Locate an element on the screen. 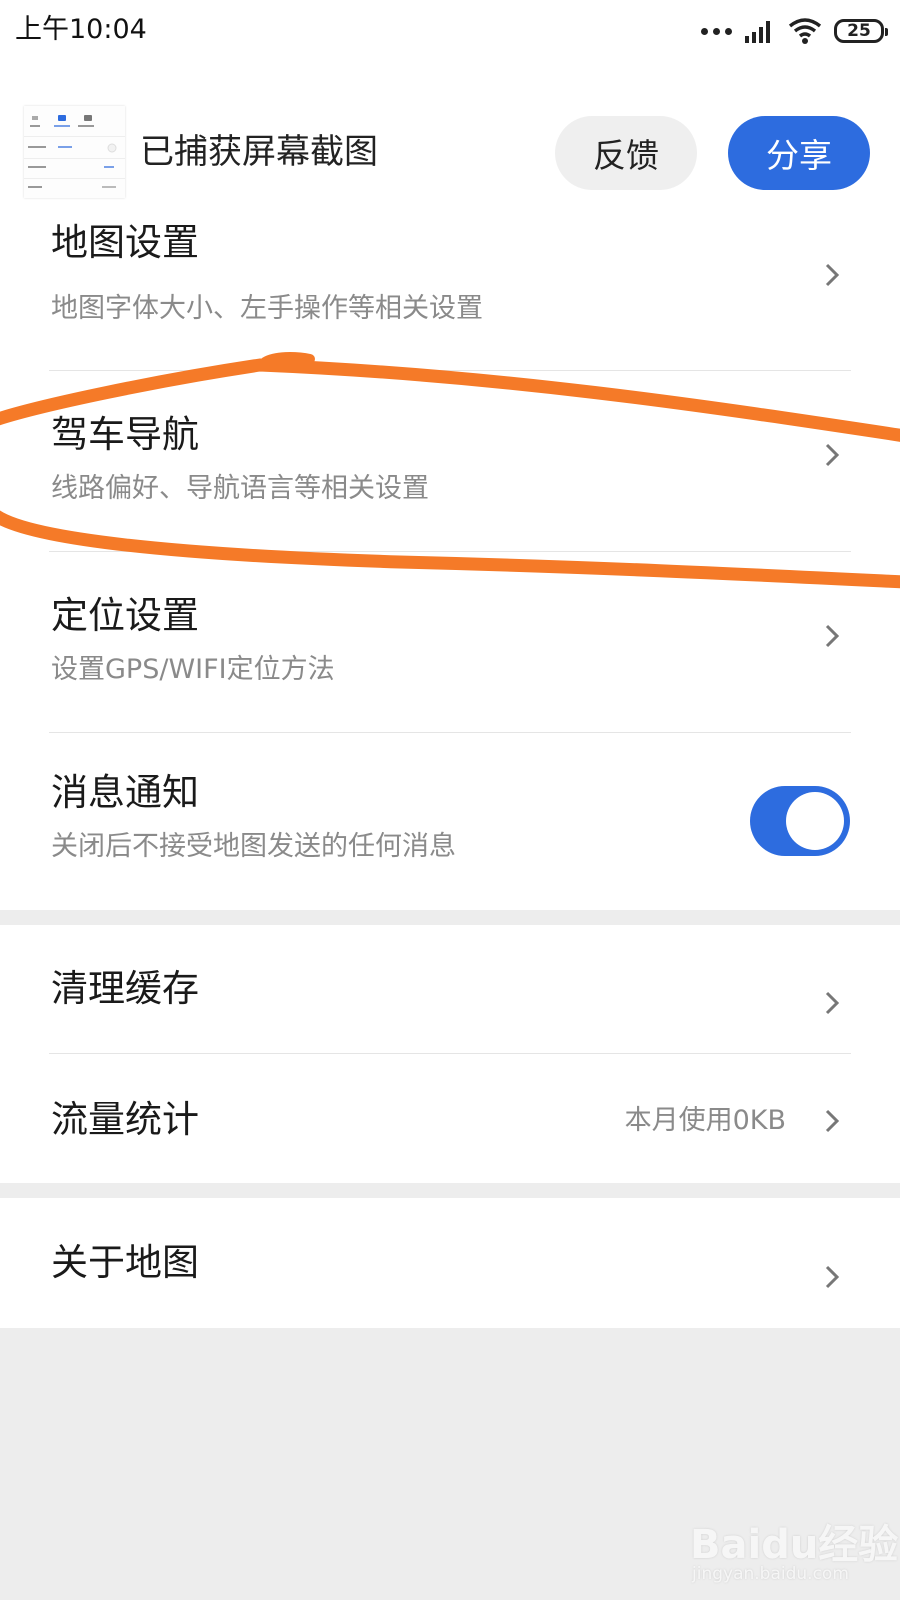 The width and height of the screenshot is (900, 1600). status-icons: 25 is located at coordinates (794, 31).